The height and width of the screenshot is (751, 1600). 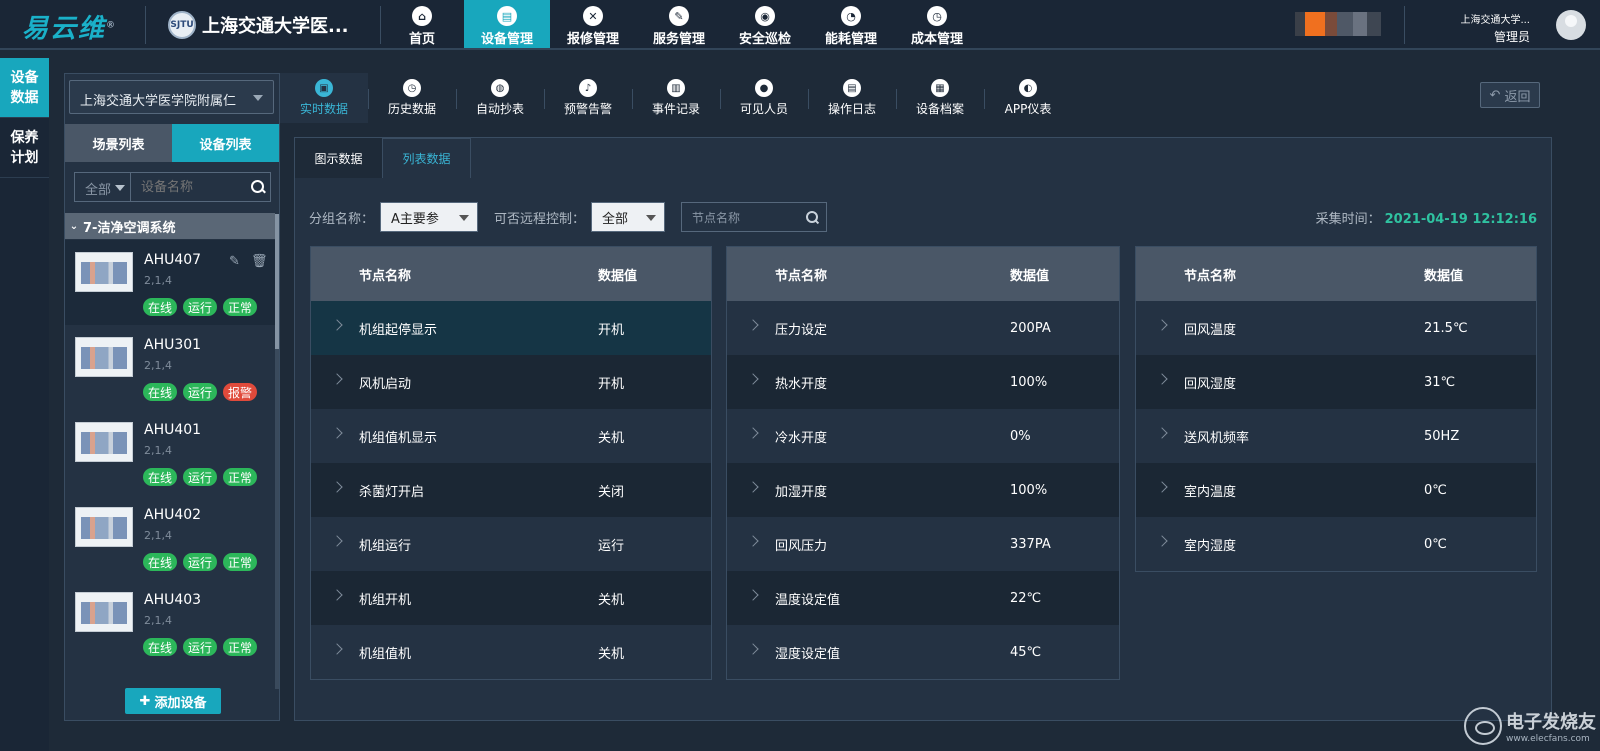 I want to click on node-value: 31℃, so click(x=1440, y=382).